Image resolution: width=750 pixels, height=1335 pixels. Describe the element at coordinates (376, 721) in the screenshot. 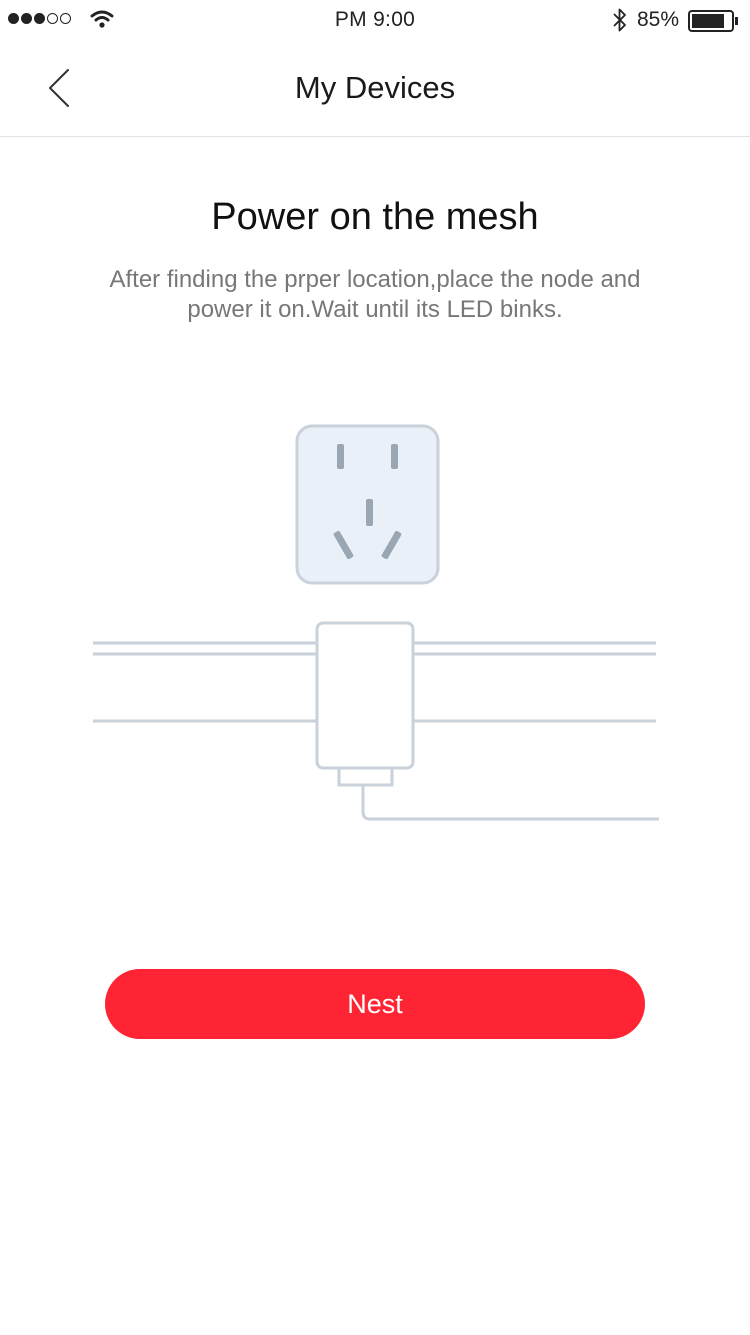

I see `mesh-node-icon` at that location.